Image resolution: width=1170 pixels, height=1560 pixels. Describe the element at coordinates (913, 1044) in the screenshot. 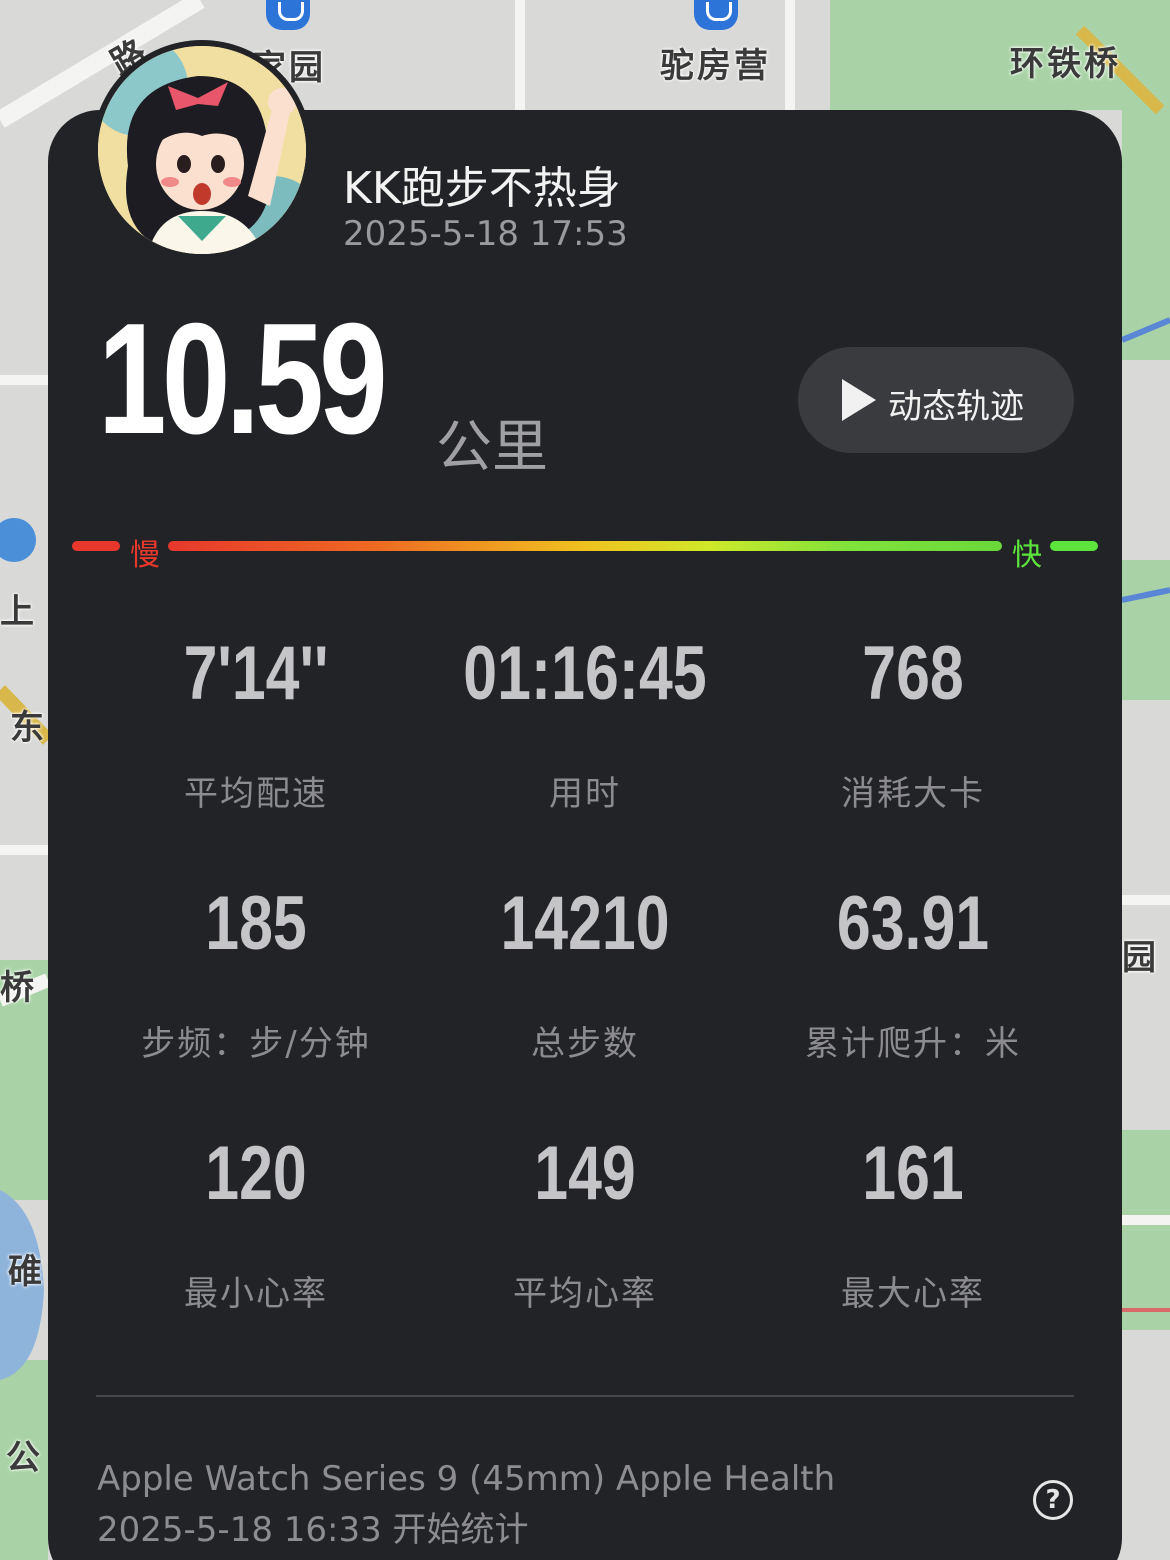

I see `stat-label: 累计爬升：米` at that location.